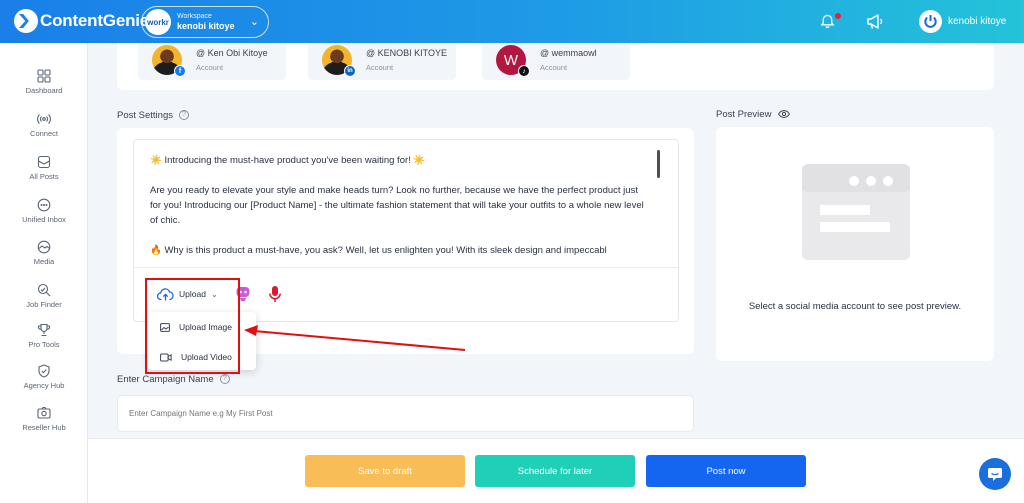 The image size is (1024, 503). What do you see at coordinates (524, 71) in the screenshot?
I see `tiktok-icon: ♪` at bounding box center [524, 71].